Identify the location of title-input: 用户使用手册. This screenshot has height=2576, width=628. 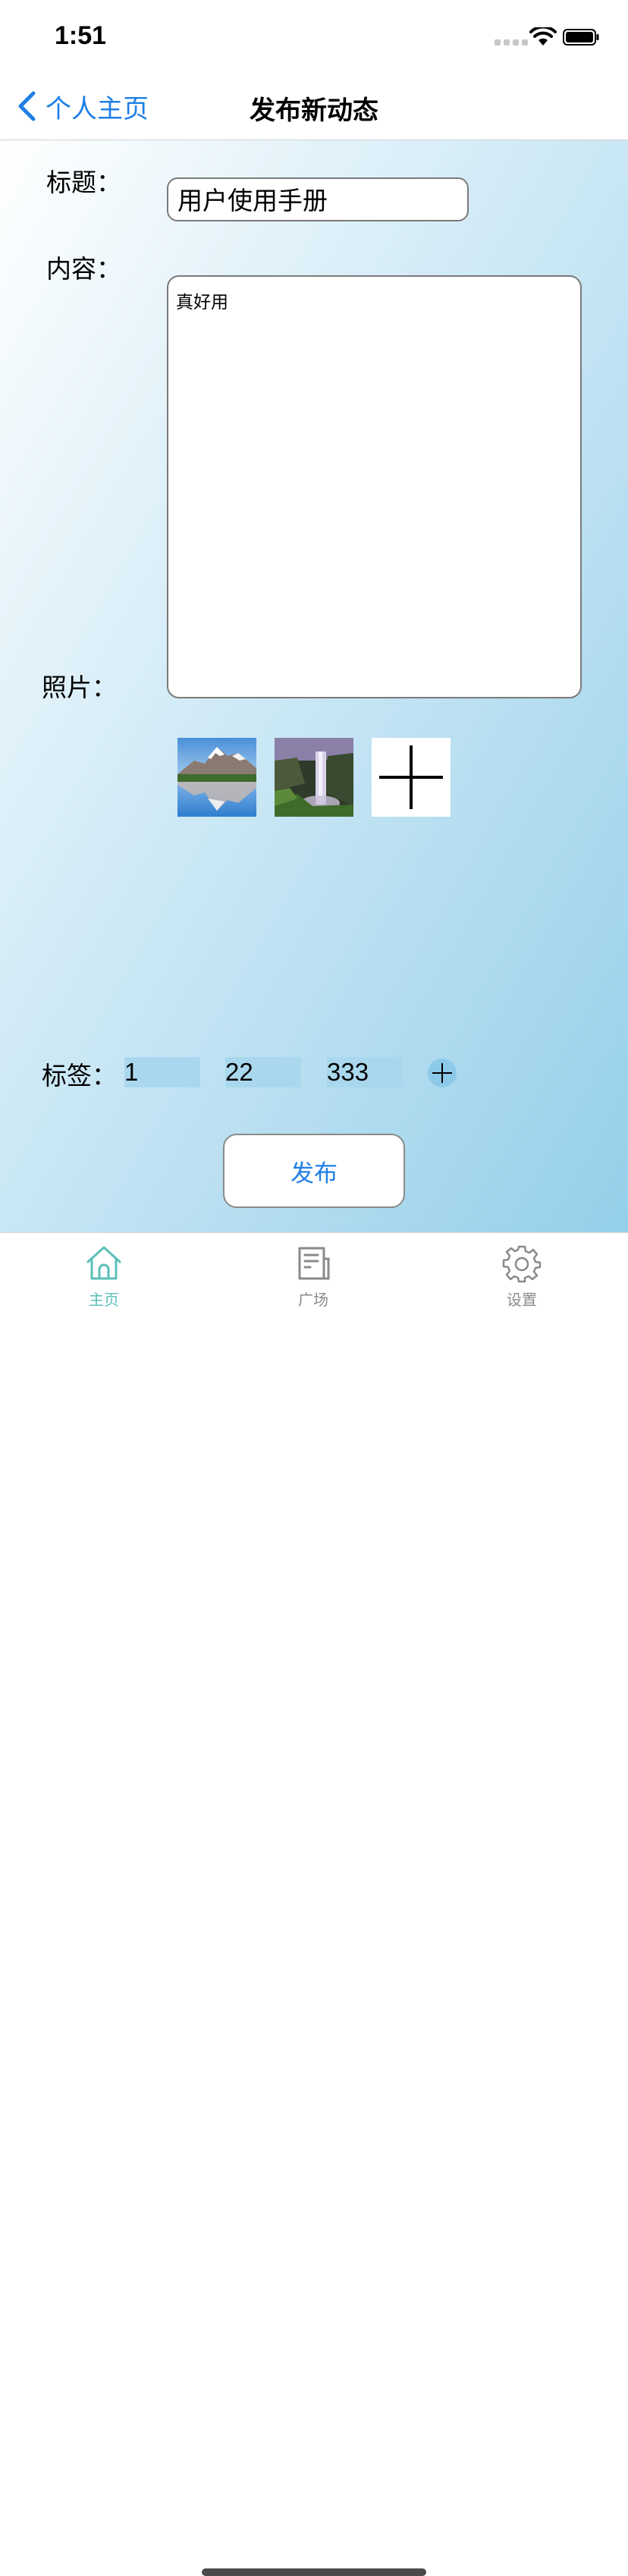
(318, 199).